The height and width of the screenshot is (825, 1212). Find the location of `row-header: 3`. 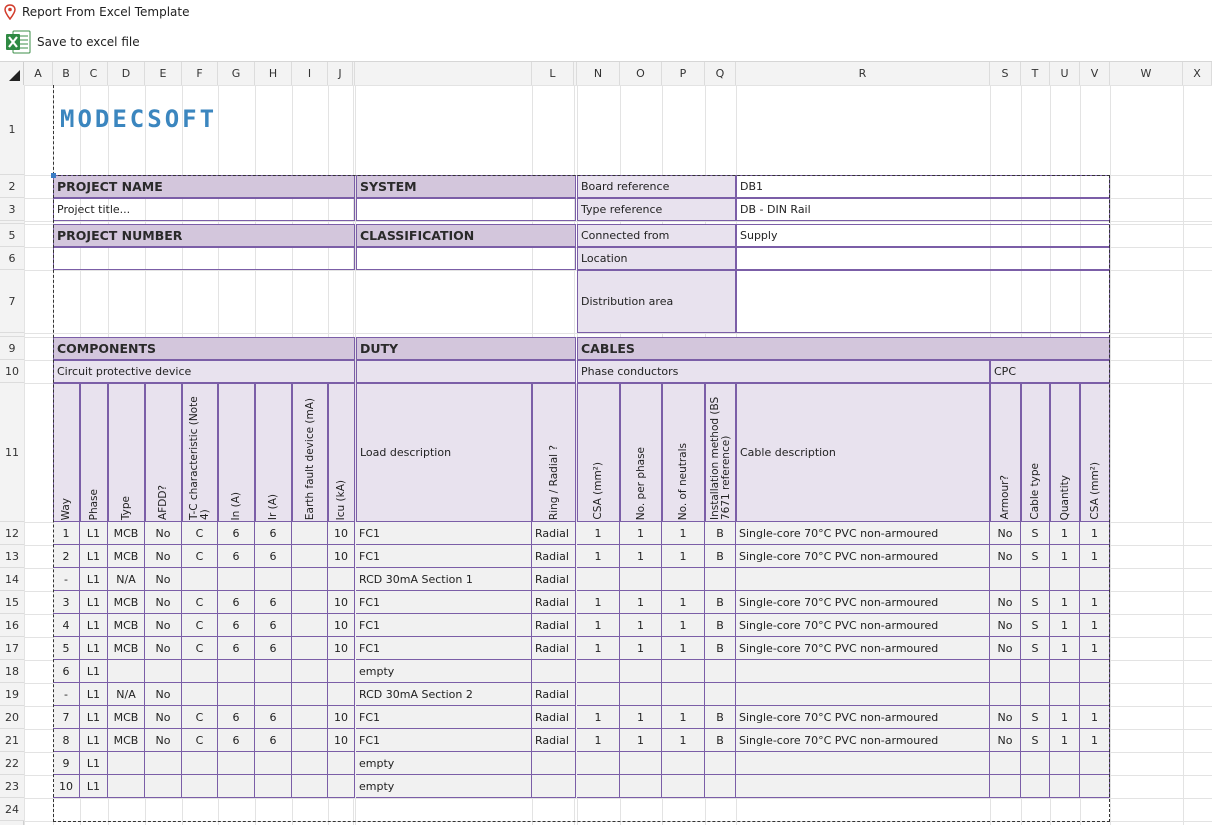

row-header: 3 is located at coordinates (12, 209).